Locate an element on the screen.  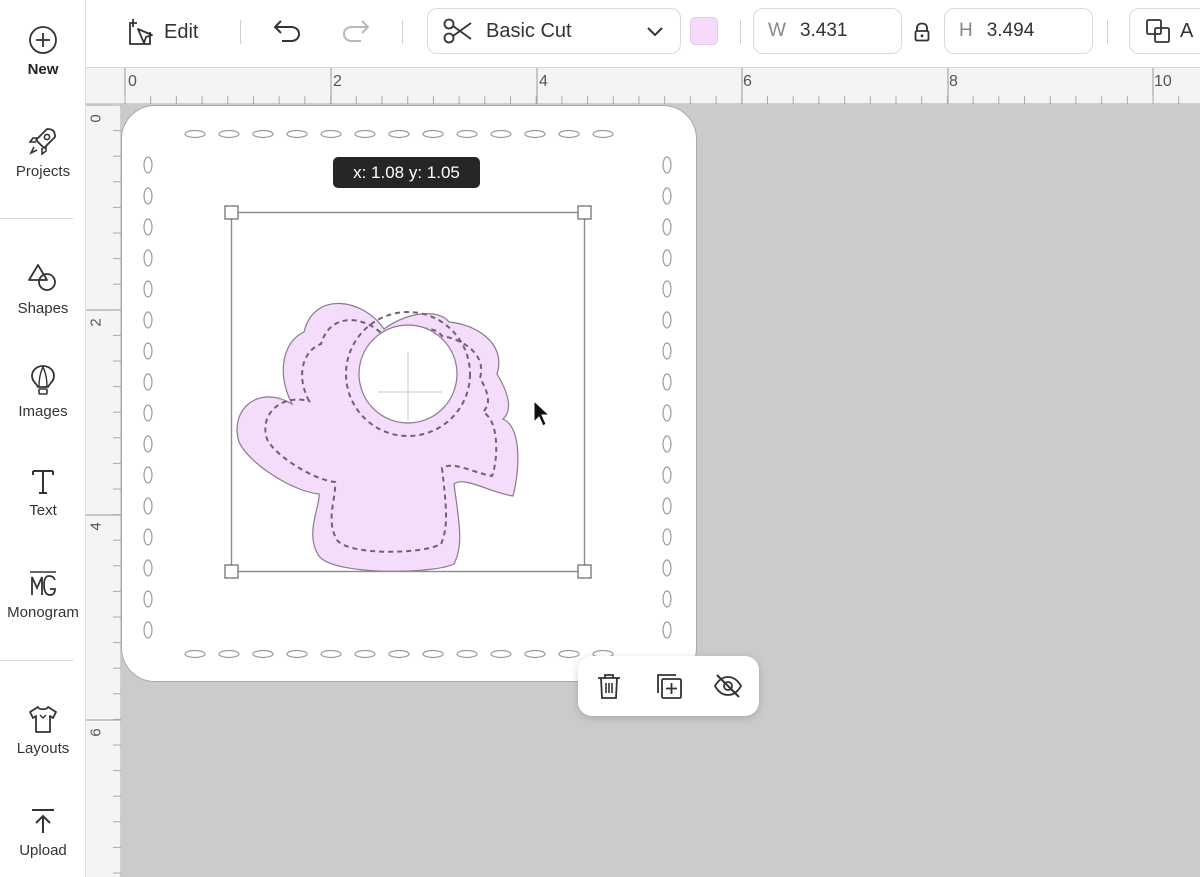
sidebar-item-shapes: Shapes is located at coordinates (43, 289).